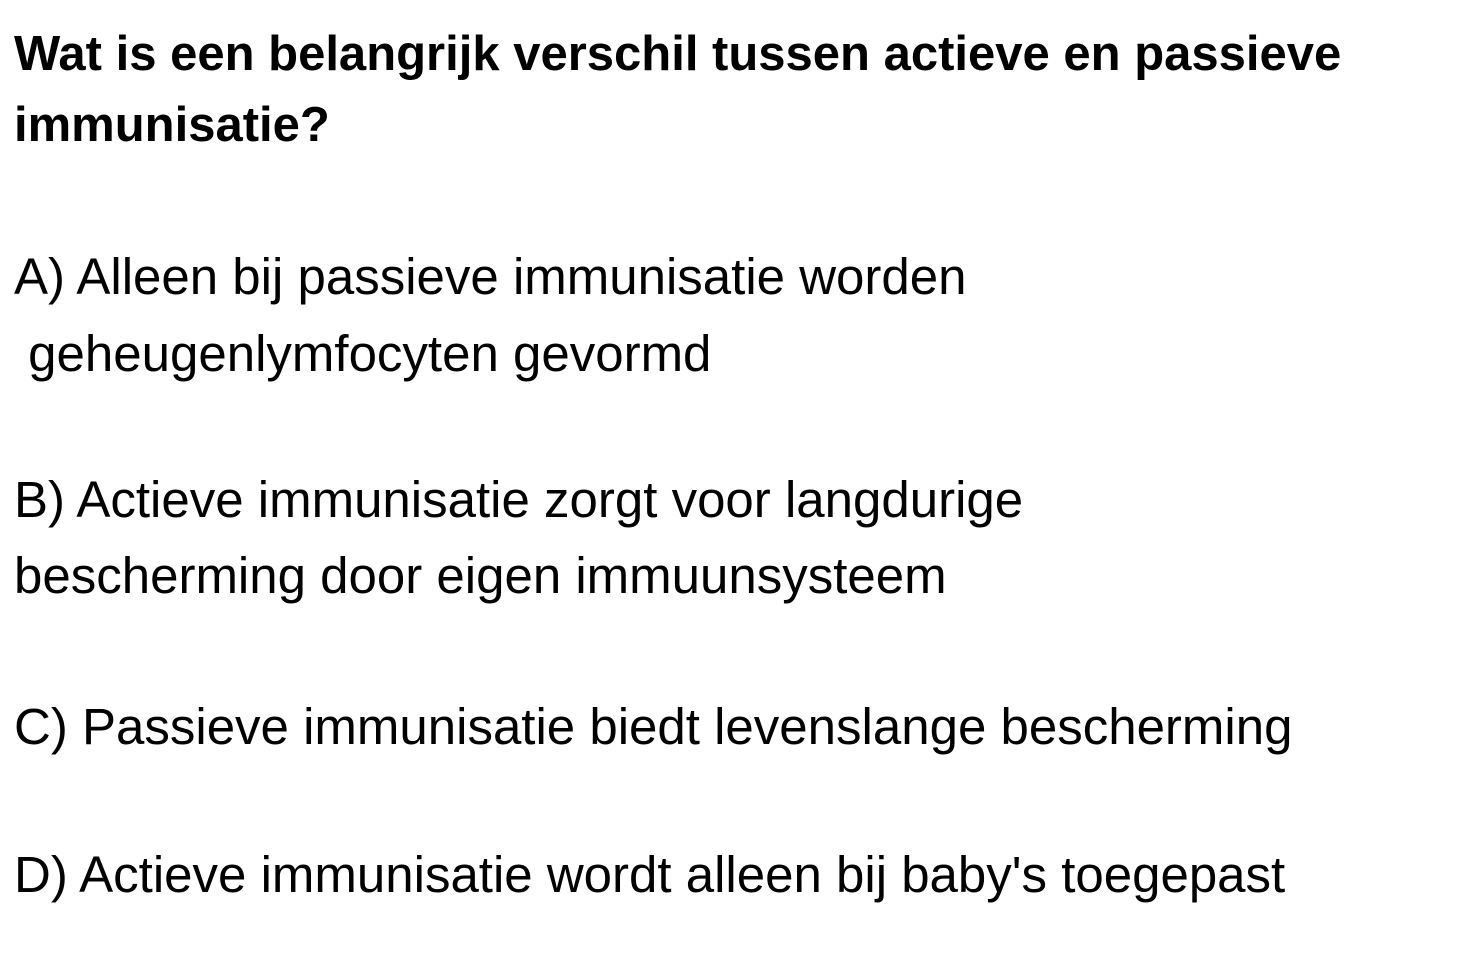 The width and height of the screenshot is (1478, 960). What do you see at coordinates (363, 353) in the screenshot?
I see `option-a-line-2: geheugenlymfocyten gevormd` at bounding box center [363, 353].